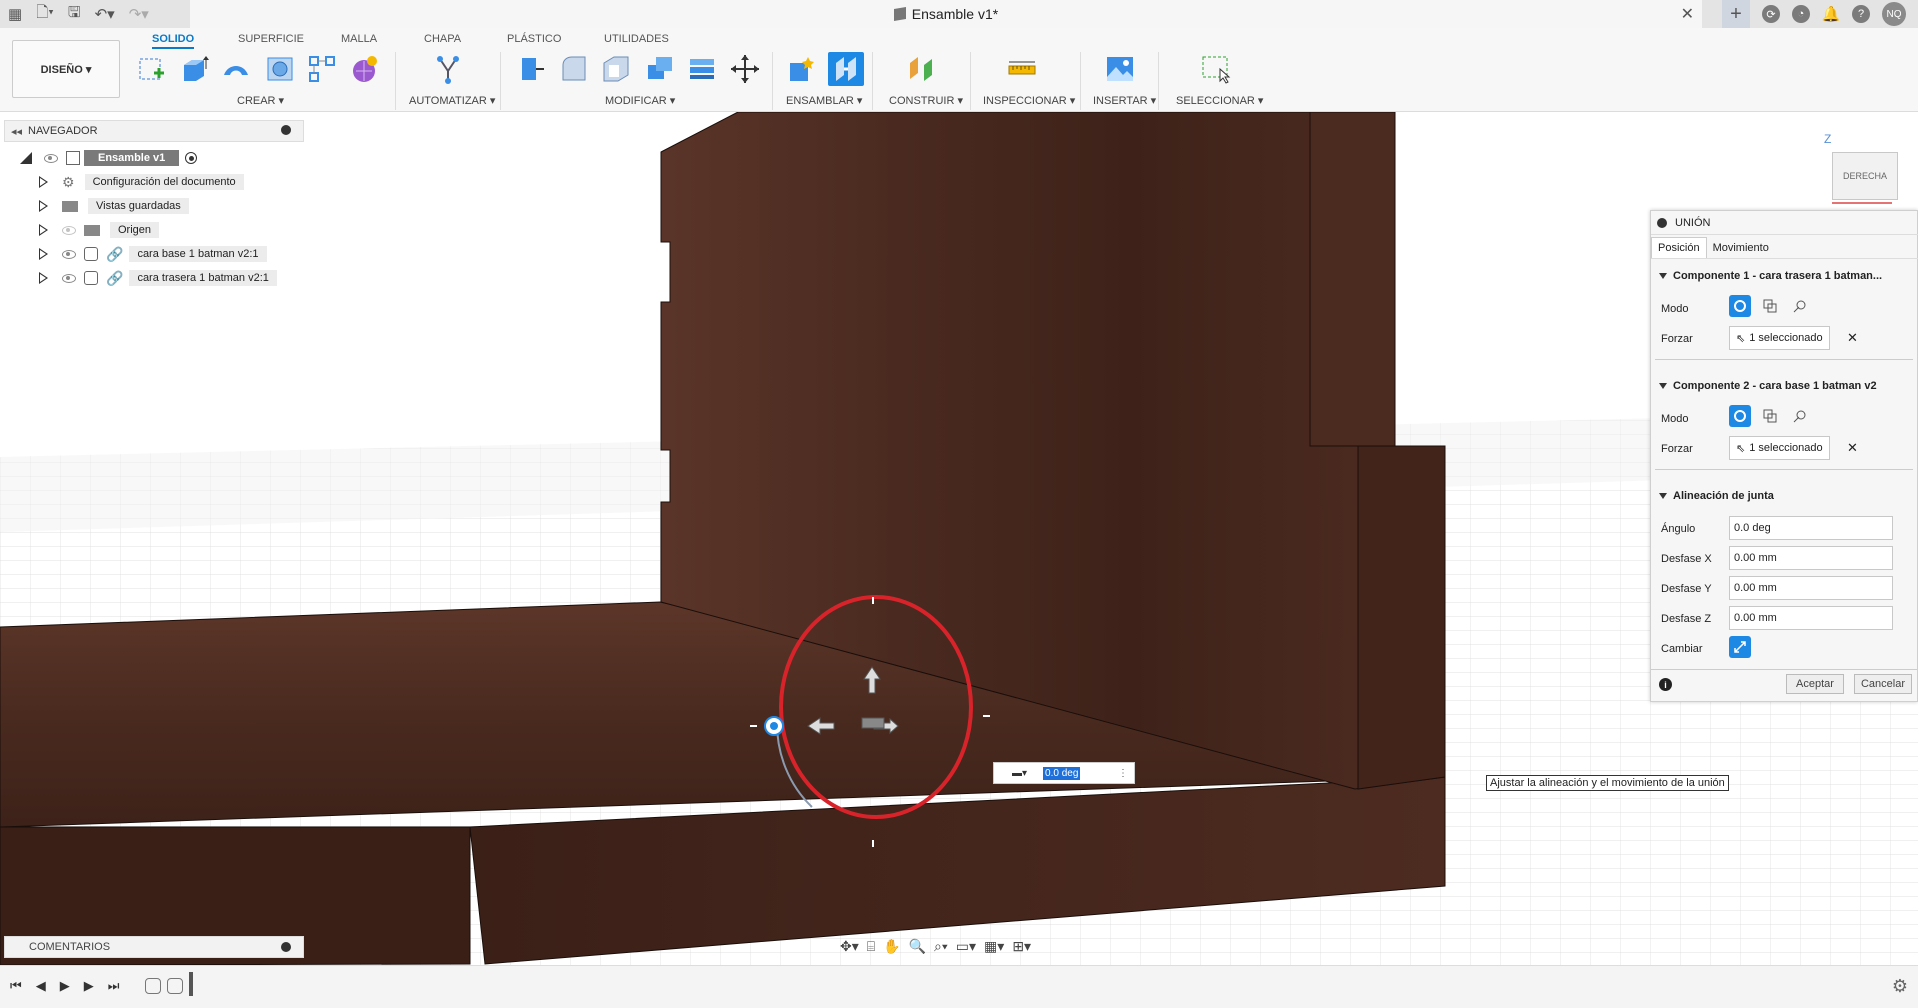 The width and height of the screenshot is (1918, 1008). What do you see at coordinates (1687, 14) in the screenshot?
I see `close-tab-icon: ✕` at bounding box center [1687, 14].